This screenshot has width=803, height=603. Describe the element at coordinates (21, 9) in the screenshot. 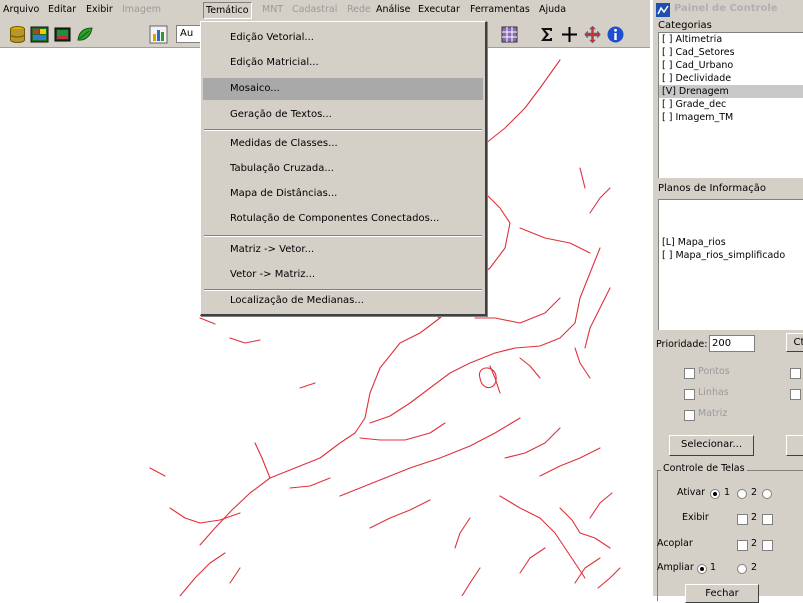

I see `menu-arquivo: Arquivo` at that location.